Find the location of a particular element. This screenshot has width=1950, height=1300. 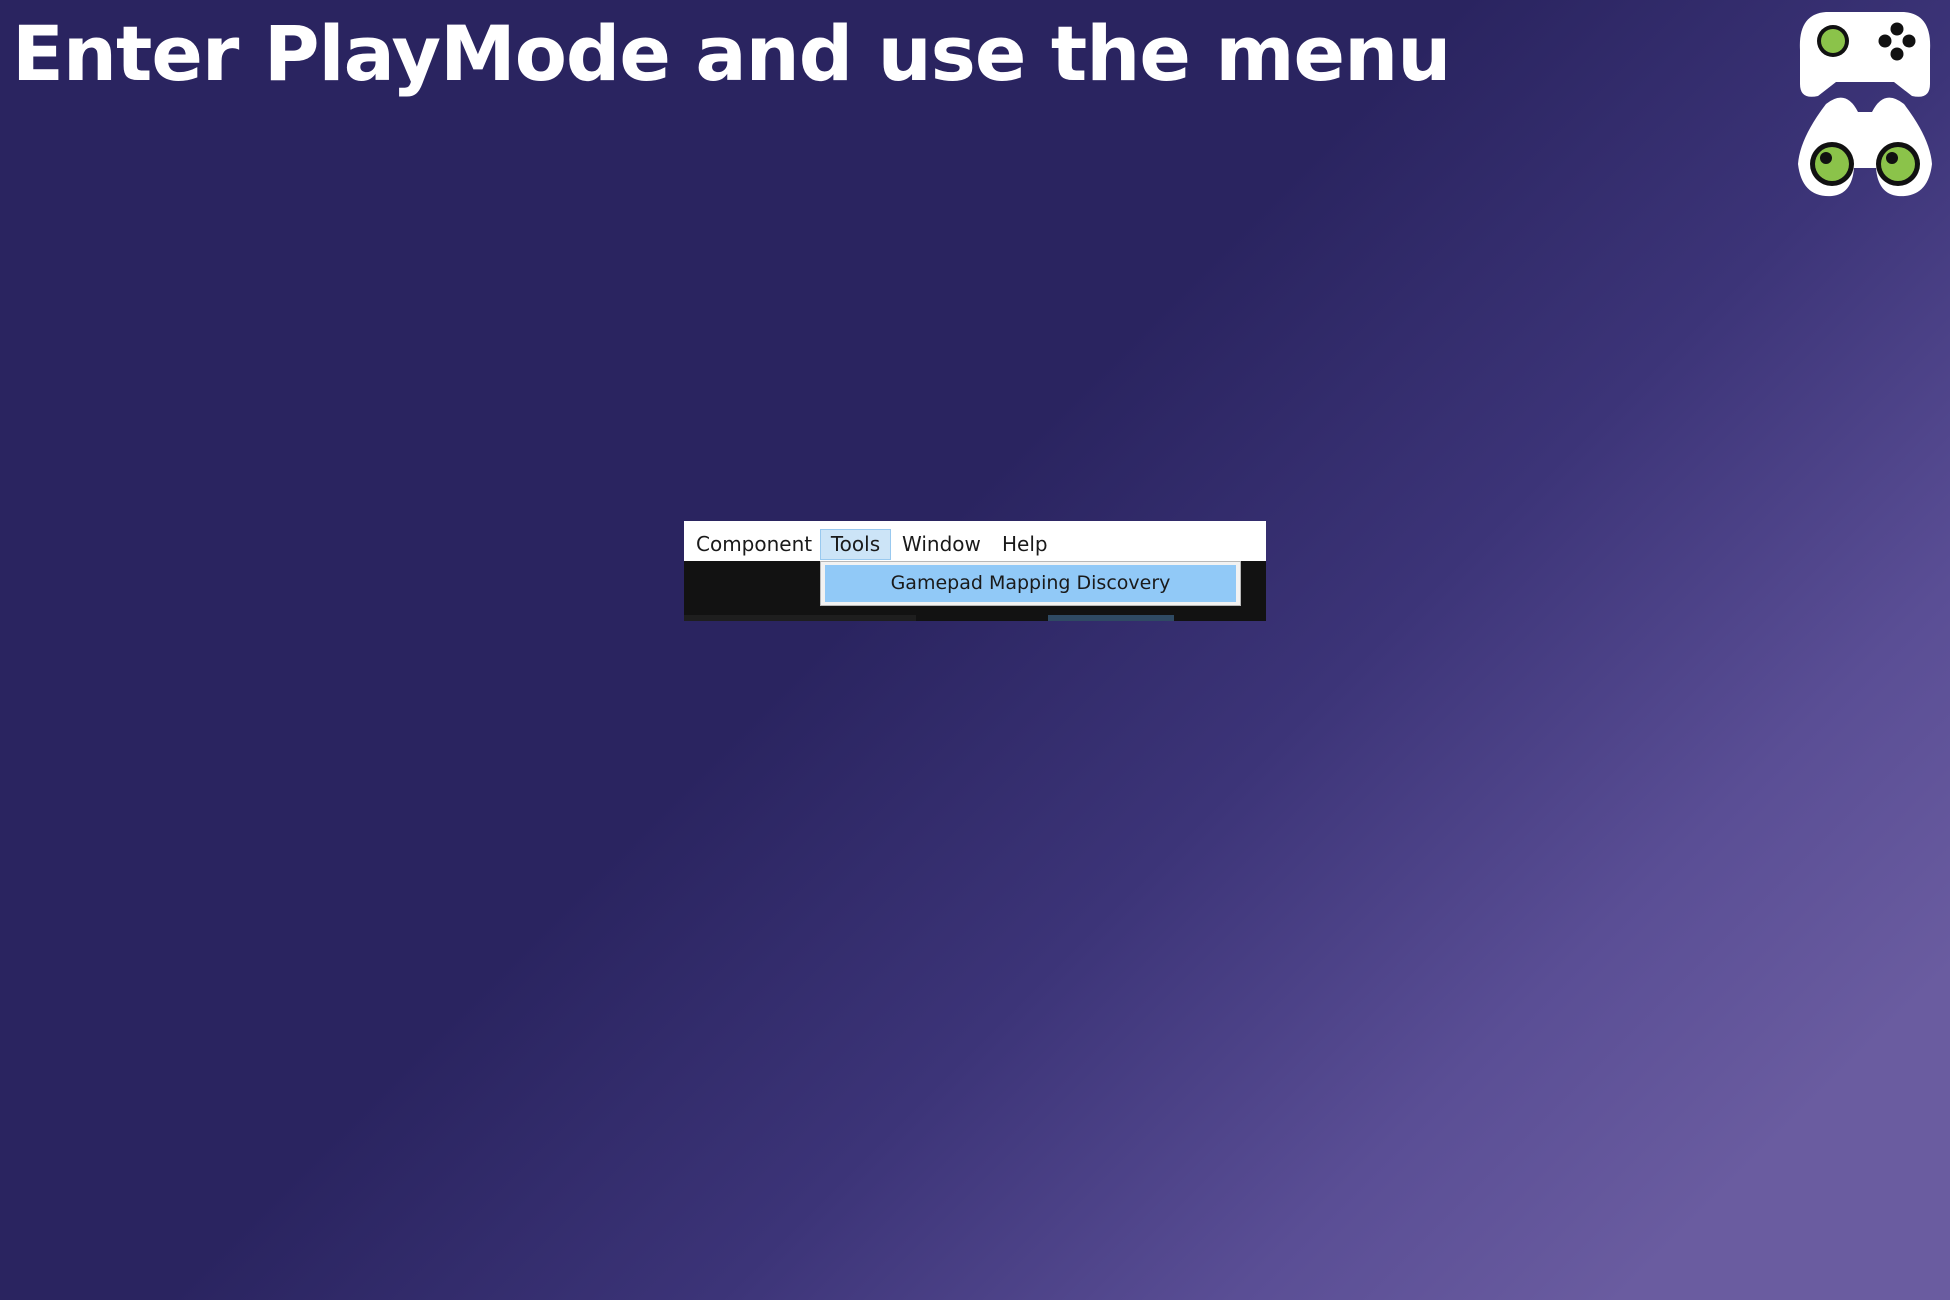

menu-help: Help is located at coordinates (1025, 544).